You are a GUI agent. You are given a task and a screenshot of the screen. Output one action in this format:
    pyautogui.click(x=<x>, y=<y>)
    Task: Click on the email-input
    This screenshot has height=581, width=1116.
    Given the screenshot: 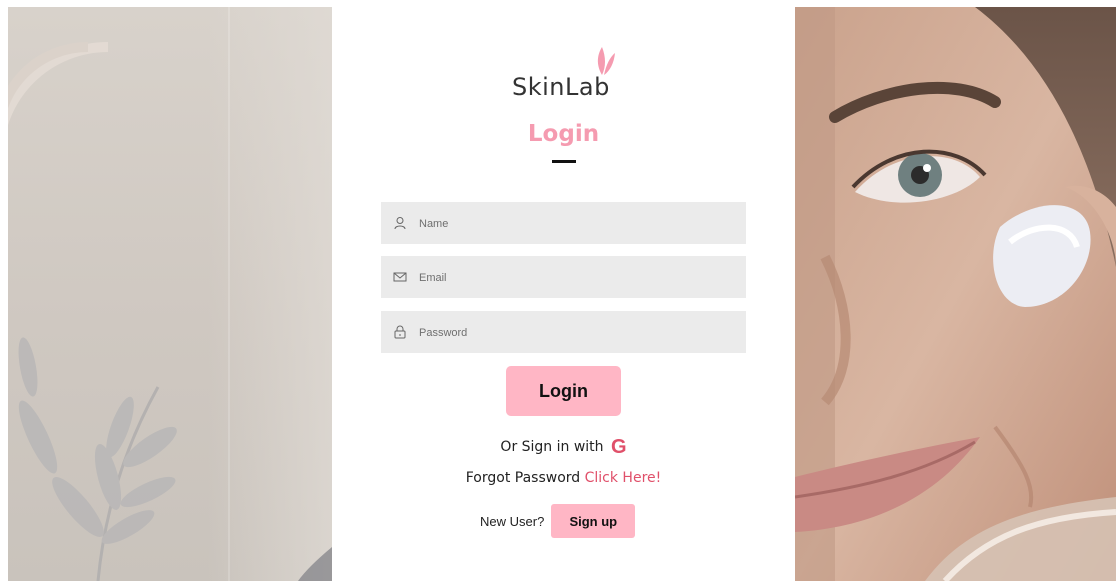 What is the action you would take?
    pyautogui.click(x=579, y=278)
    